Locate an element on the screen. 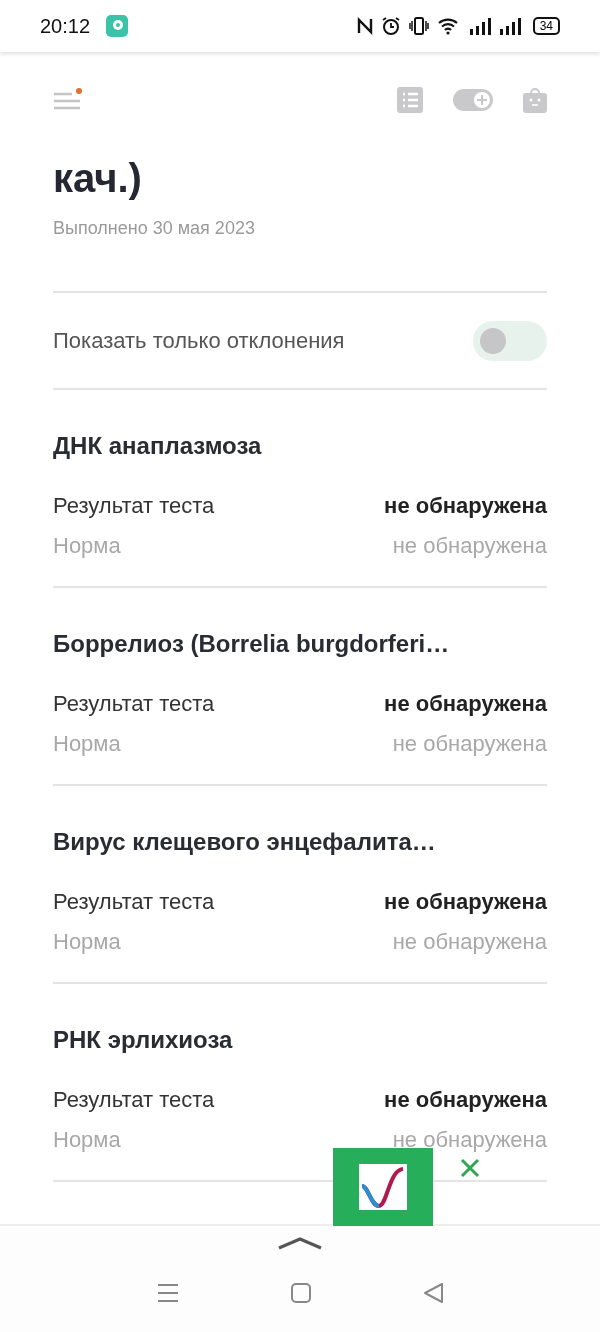  chevron-up-icon is located at coordinates (300, 1243).